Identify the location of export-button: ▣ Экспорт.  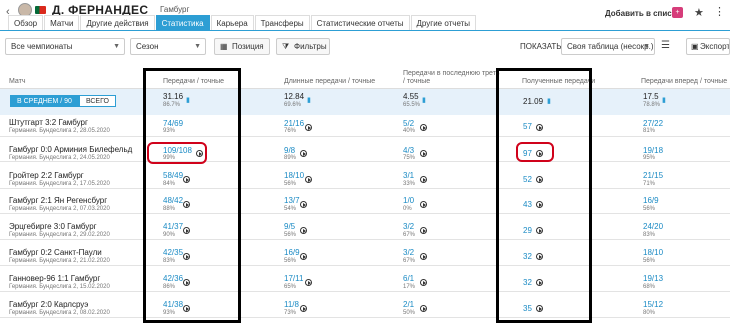
(708, 46).